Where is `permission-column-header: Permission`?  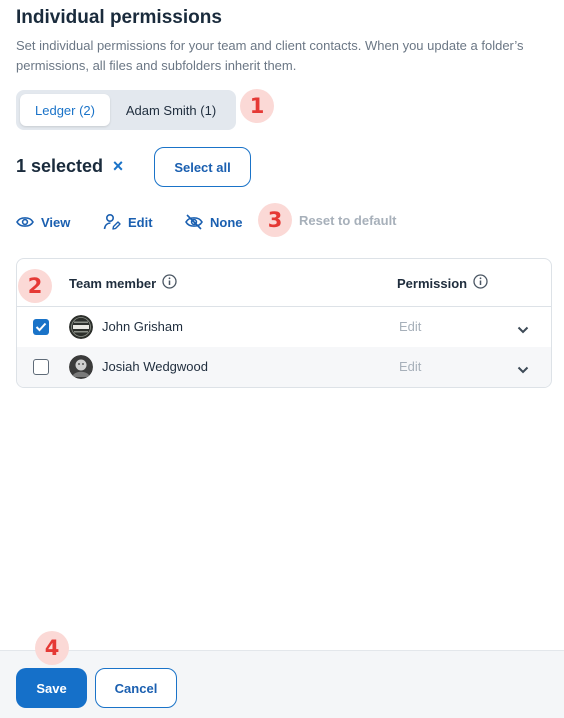
permission-column-header: Permission is located at coordinates (442, 283).